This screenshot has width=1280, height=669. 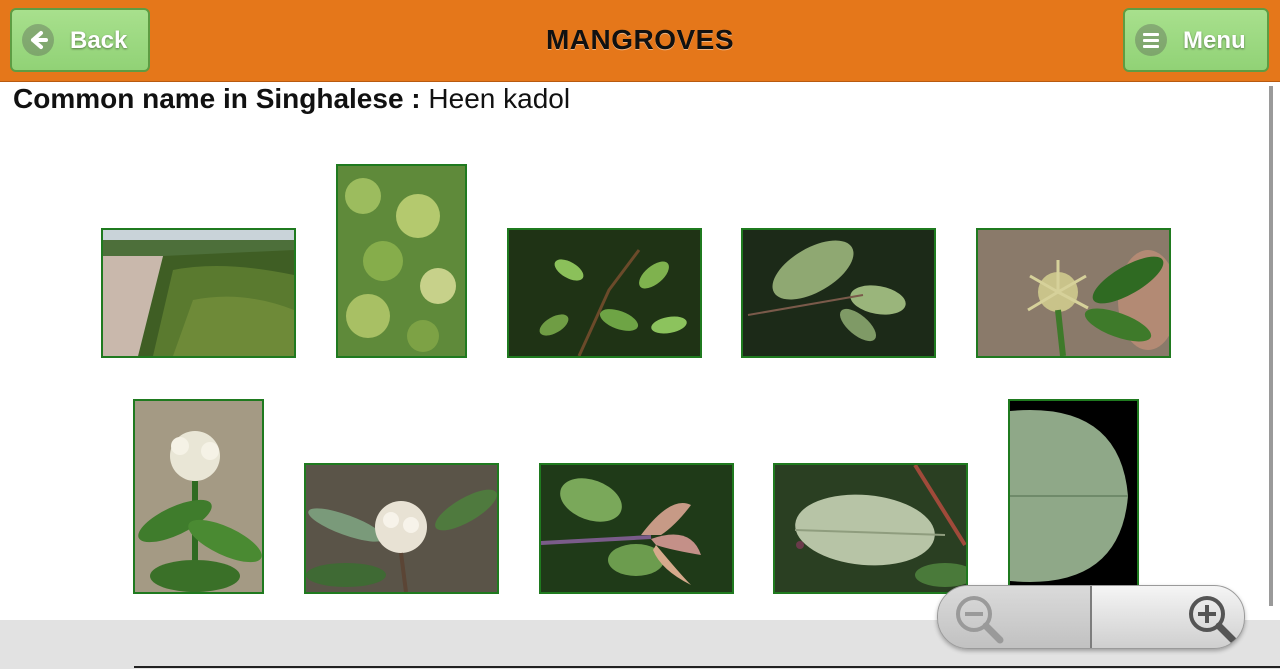 I want to click on zoom-out-icon, so click(x=980, y=620).